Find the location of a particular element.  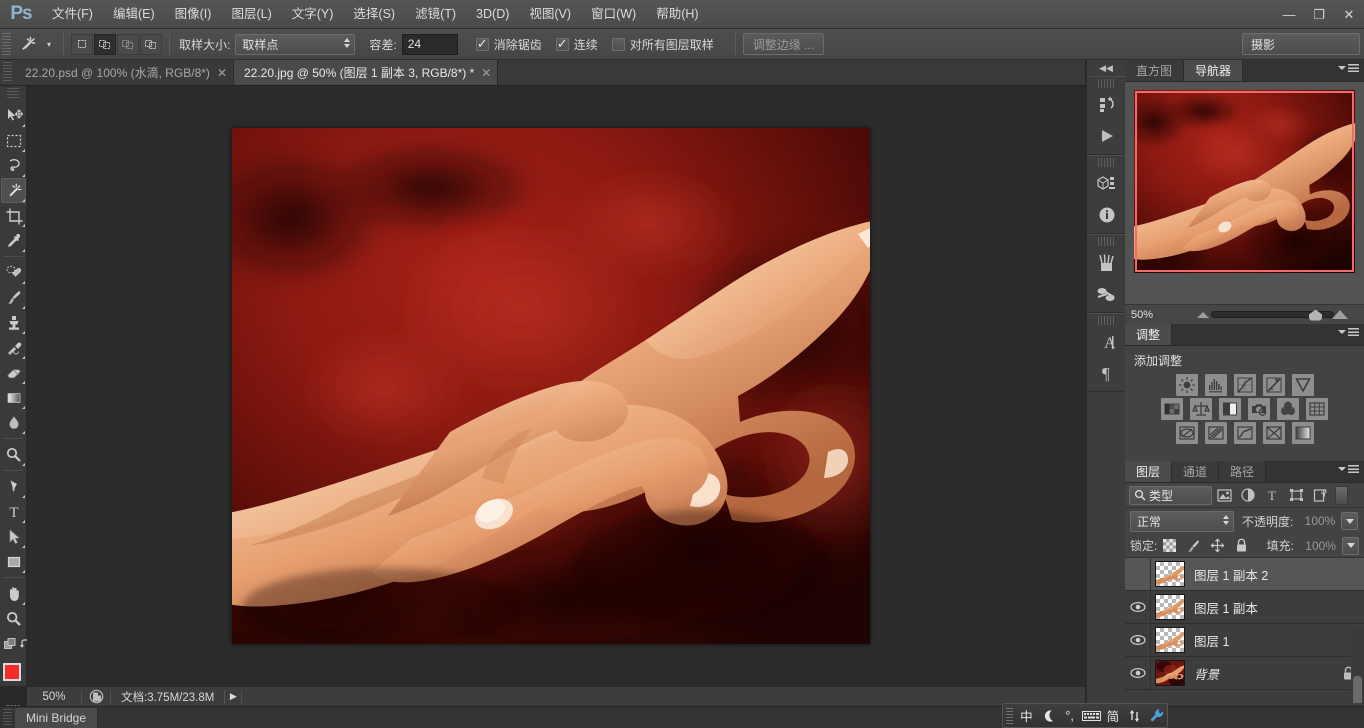

fill-dropdown-icon is located at coordinates (1350, 545).